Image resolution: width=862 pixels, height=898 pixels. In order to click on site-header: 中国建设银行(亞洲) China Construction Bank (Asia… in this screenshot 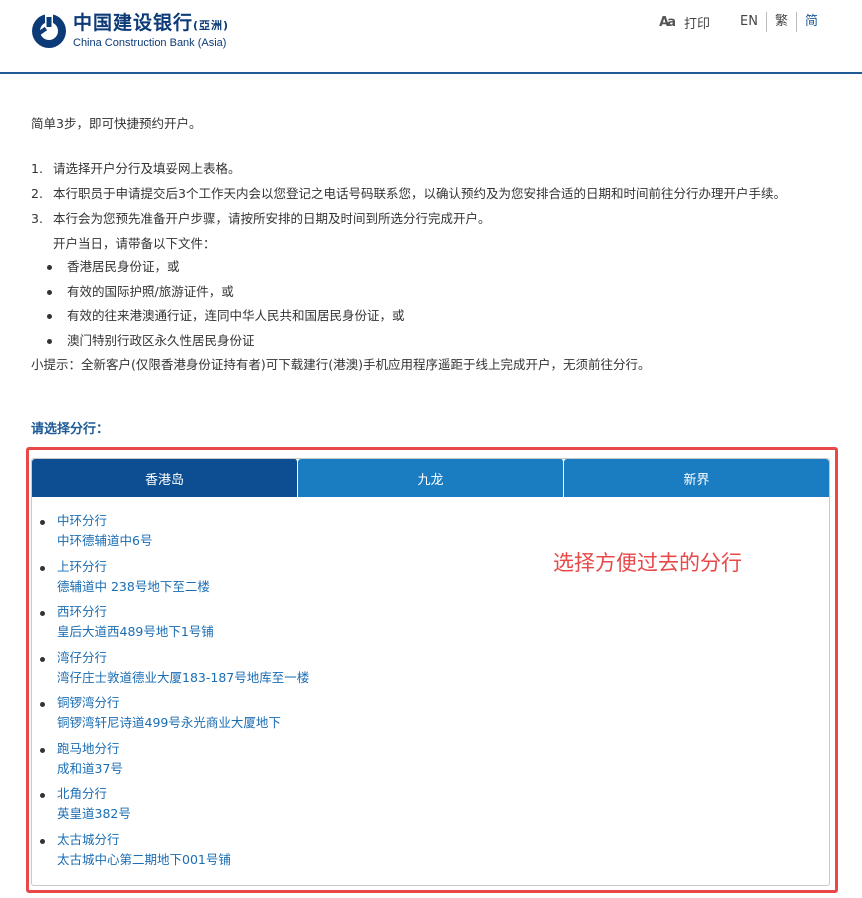, I will do `click(431, 37)`.